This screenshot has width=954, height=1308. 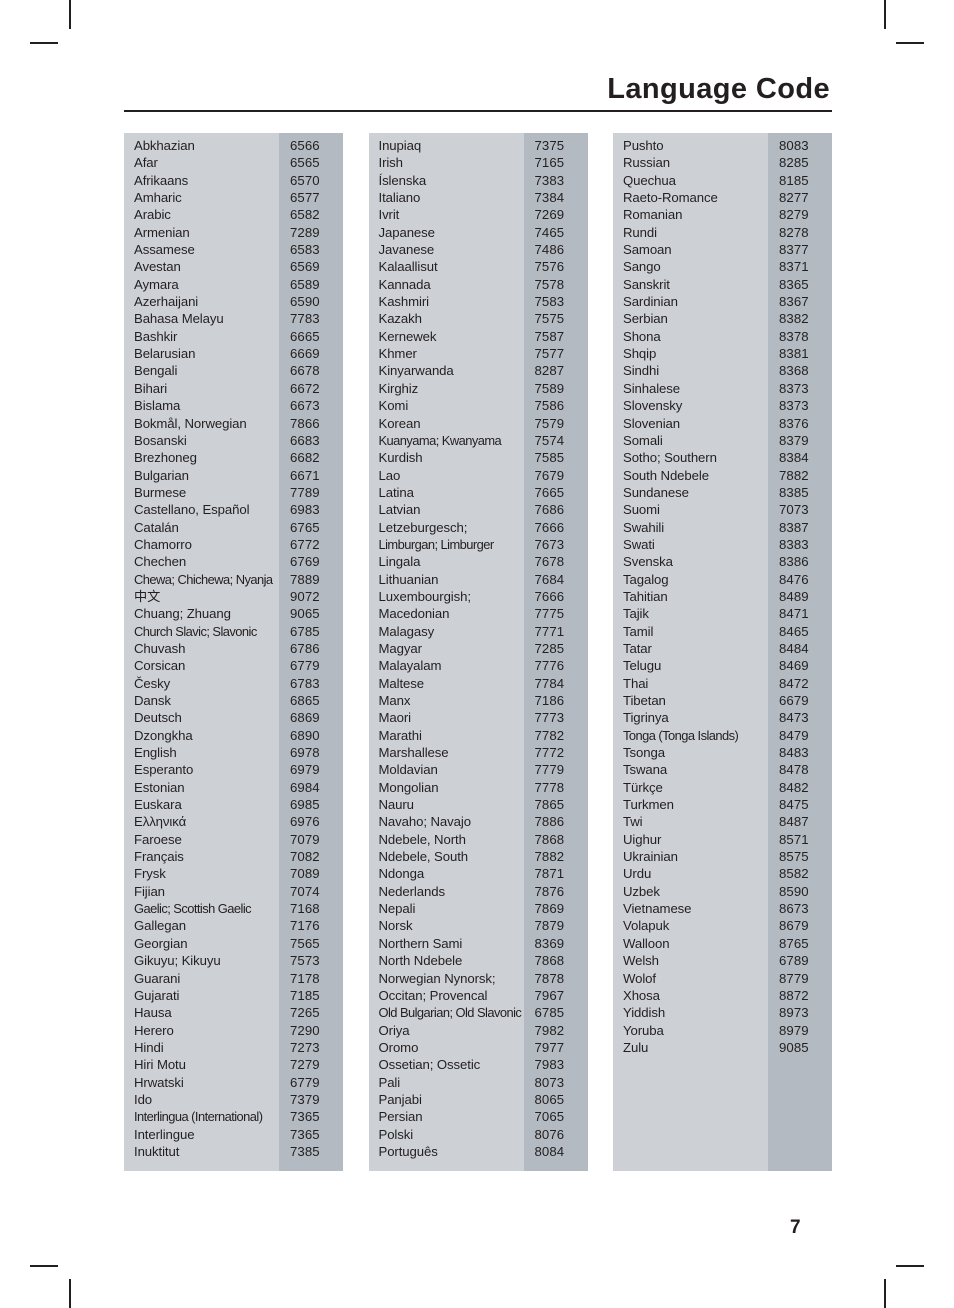 I want to click on language-code-value: 6679, so click(x=794, y=700).